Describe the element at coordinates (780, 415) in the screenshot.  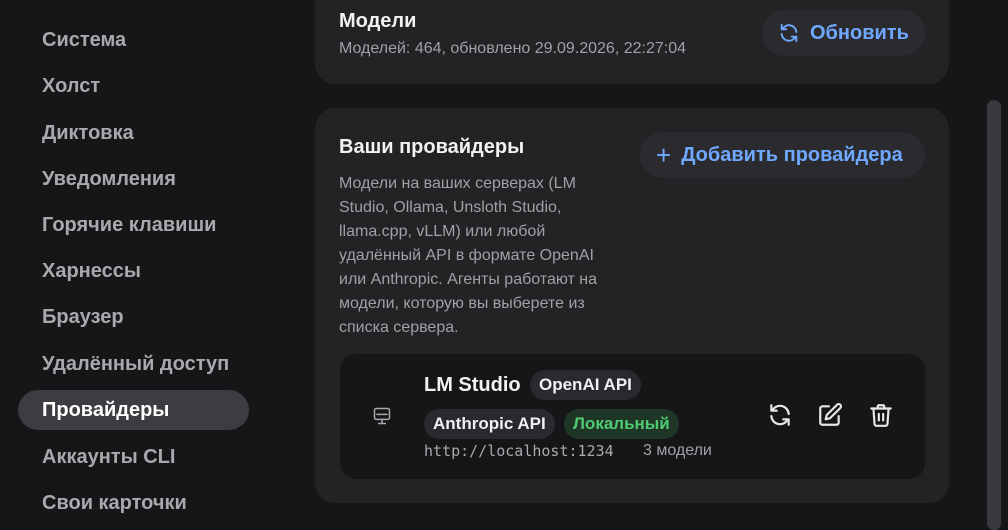
I see `refresh-provider-icon` at that location.